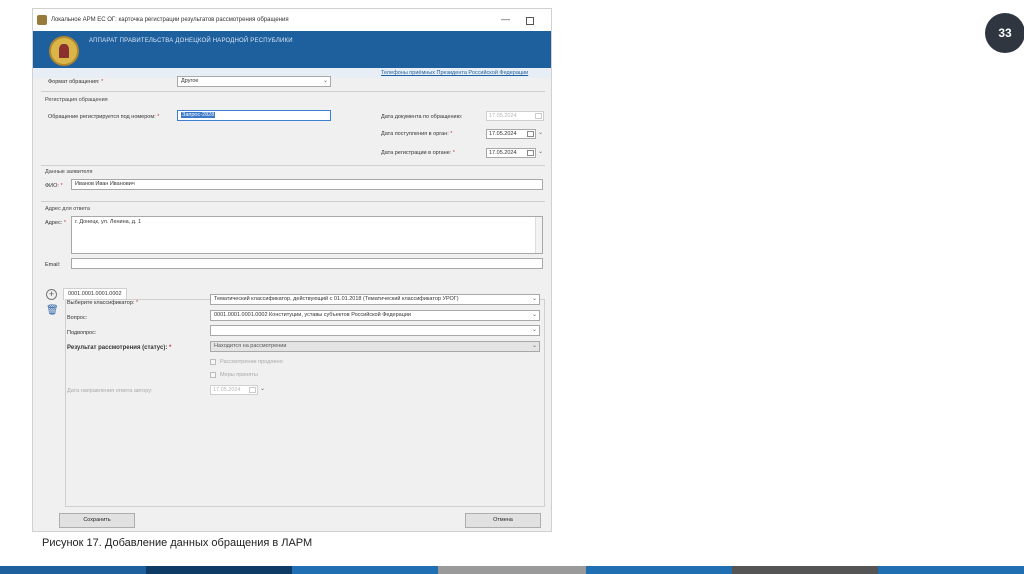 The width and height of the screenshot is (1024, 574). What do you see at coordinates (417, 134) in the screenshot?
I see `received-date-label: Дата поступления в орган: *` at bounding box center [417, 134].